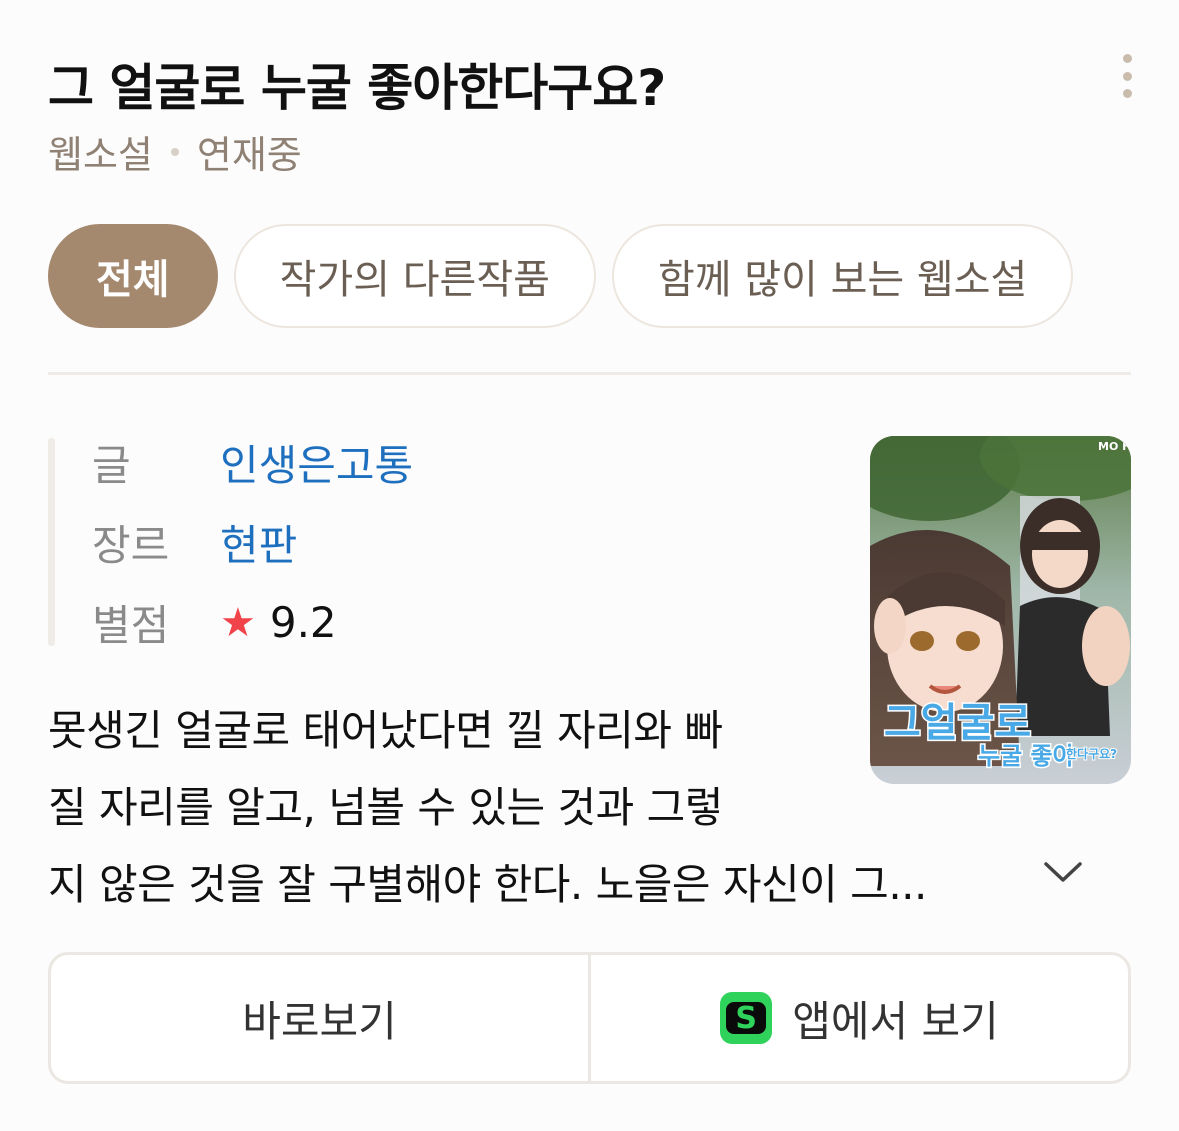 The image size is (1179, 1131). I want to click on author-link: 인생은고통, so click(316, 462).